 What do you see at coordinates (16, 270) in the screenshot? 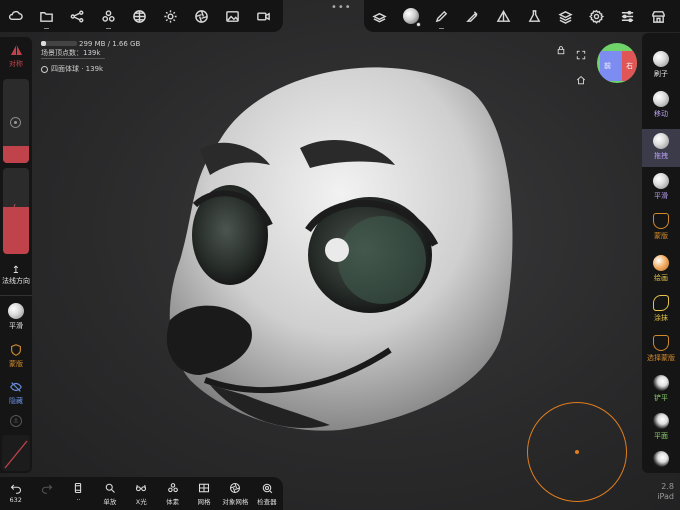
I see `arrow-up-icon: ↥` at bounding box center [16, 270].